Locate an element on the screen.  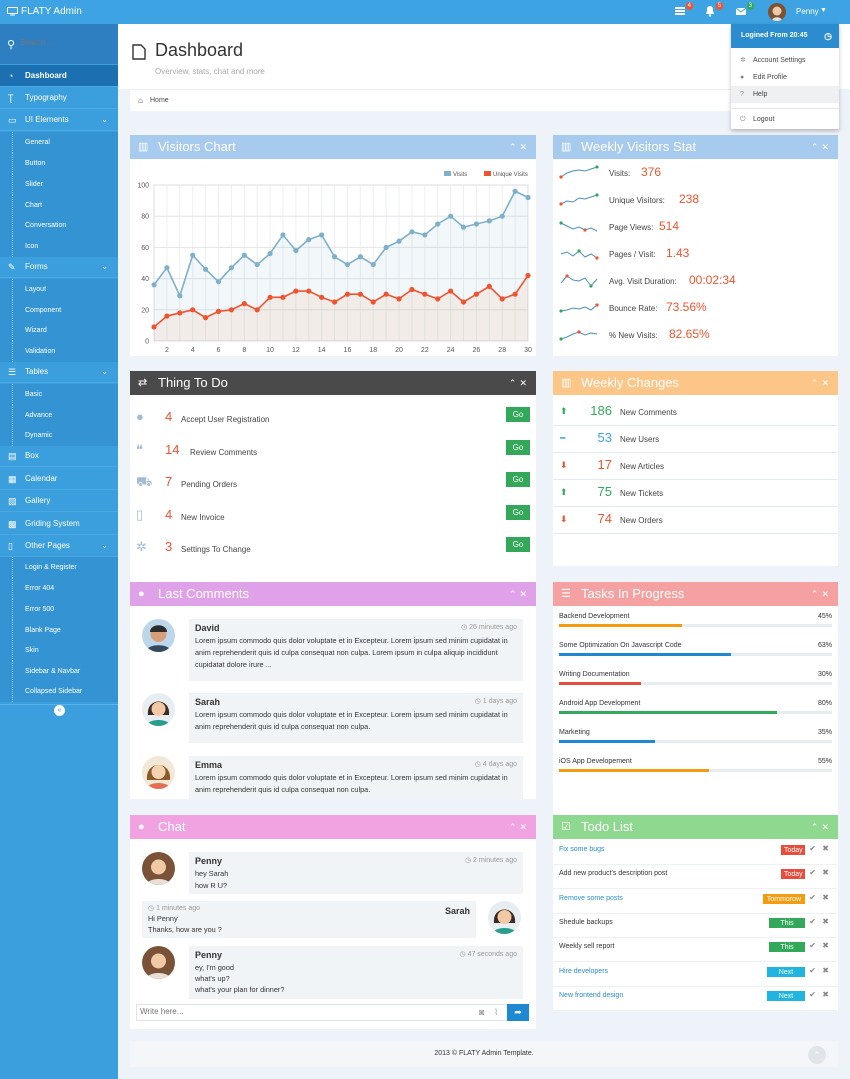
sidebar-item-forms: ✎ Forms ⌄ is located at coordinates (59, 267).